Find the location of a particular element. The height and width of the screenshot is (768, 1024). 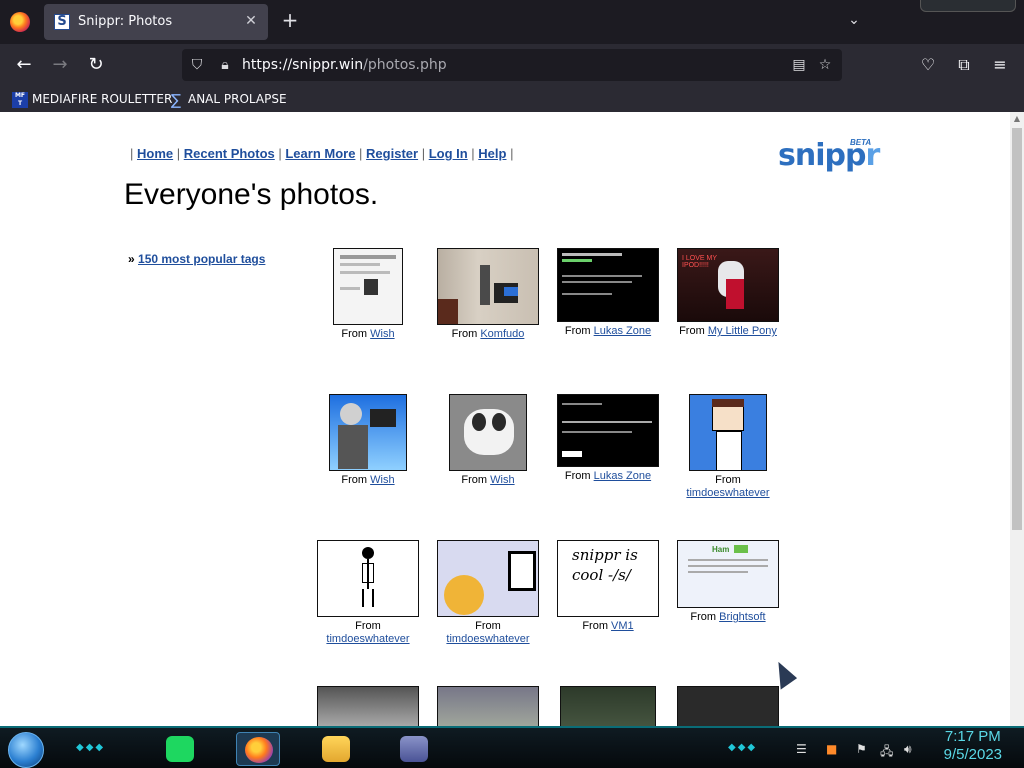

photo-item: Ham From Brightsoft is located at coordinates (728, 582).